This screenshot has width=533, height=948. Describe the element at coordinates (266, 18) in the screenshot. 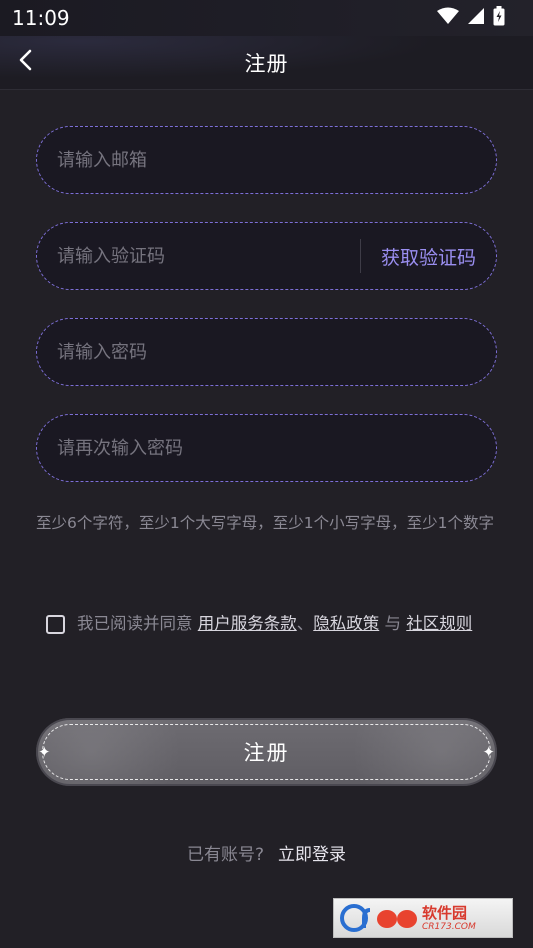

I see `status-bar: 11:09` at that location.